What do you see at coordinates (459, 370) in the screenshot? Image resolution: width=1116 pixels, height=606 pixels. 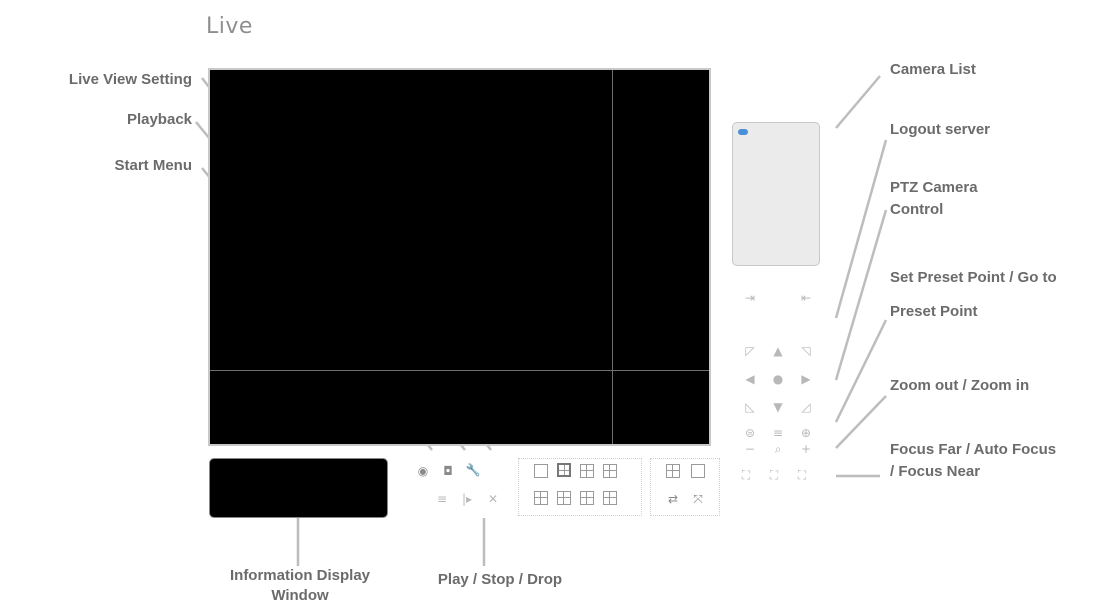 I see `grid-divider-horizontal` at bounding box center [459, 370].